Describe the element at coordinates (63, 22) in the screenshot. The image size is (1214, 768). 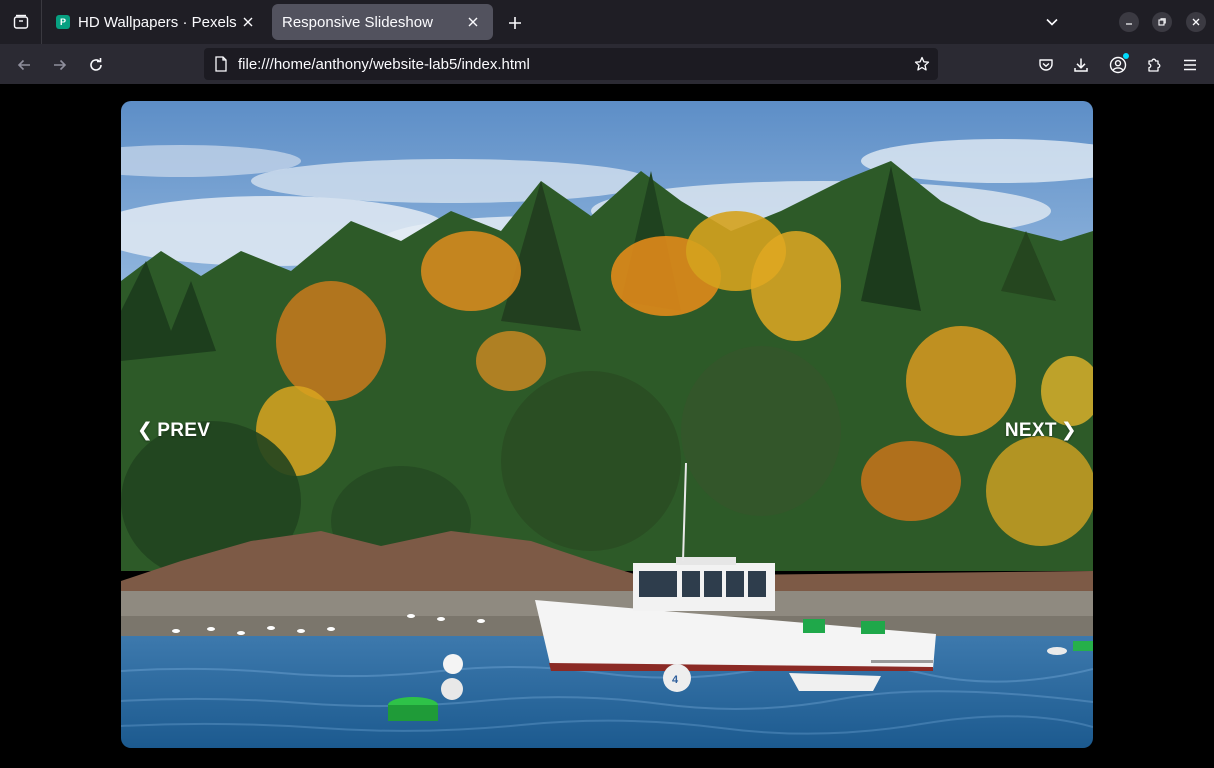
I see `pexels-favicon-icon: P` at that location.